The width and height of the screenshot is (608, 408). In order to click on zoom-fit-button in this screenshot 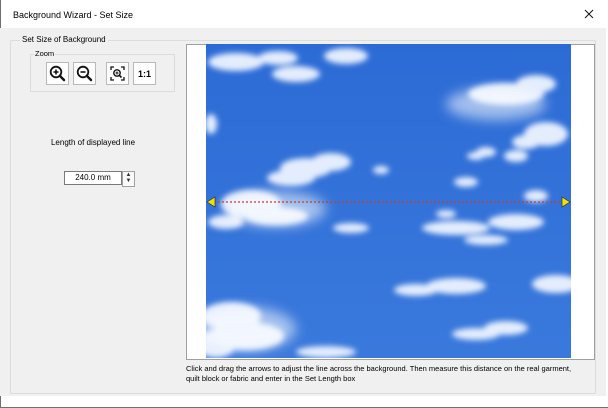, I will do `click(117, 73)`.